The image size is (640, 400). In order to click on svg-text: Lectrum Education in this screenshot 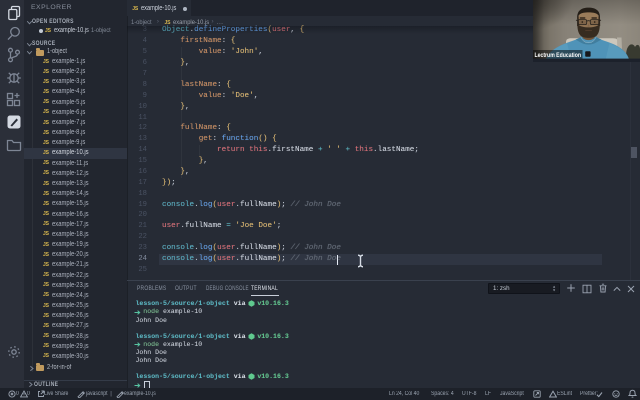, I will do `click(558, 55)`.